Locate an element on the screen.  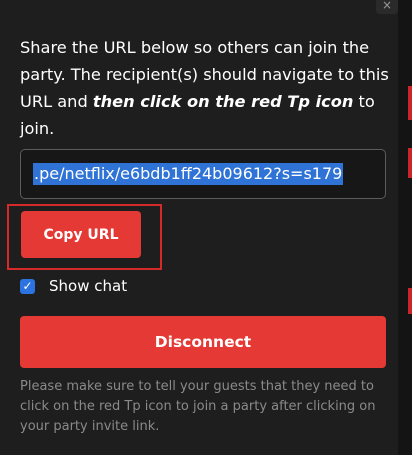
close-icon: × is located at coordinates (387, 7).